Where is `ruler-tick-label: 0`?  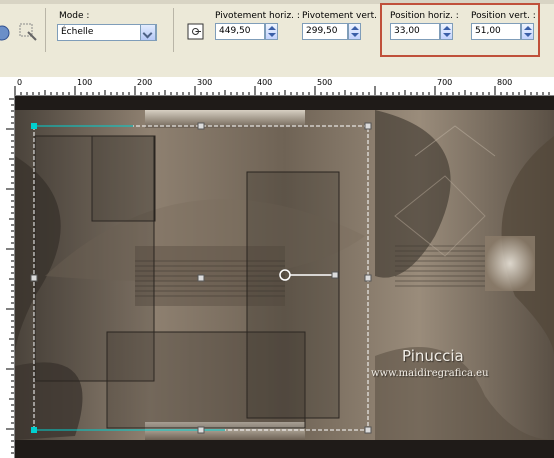
ruler-tick-label: 0 is located at coordinates (20, 82).